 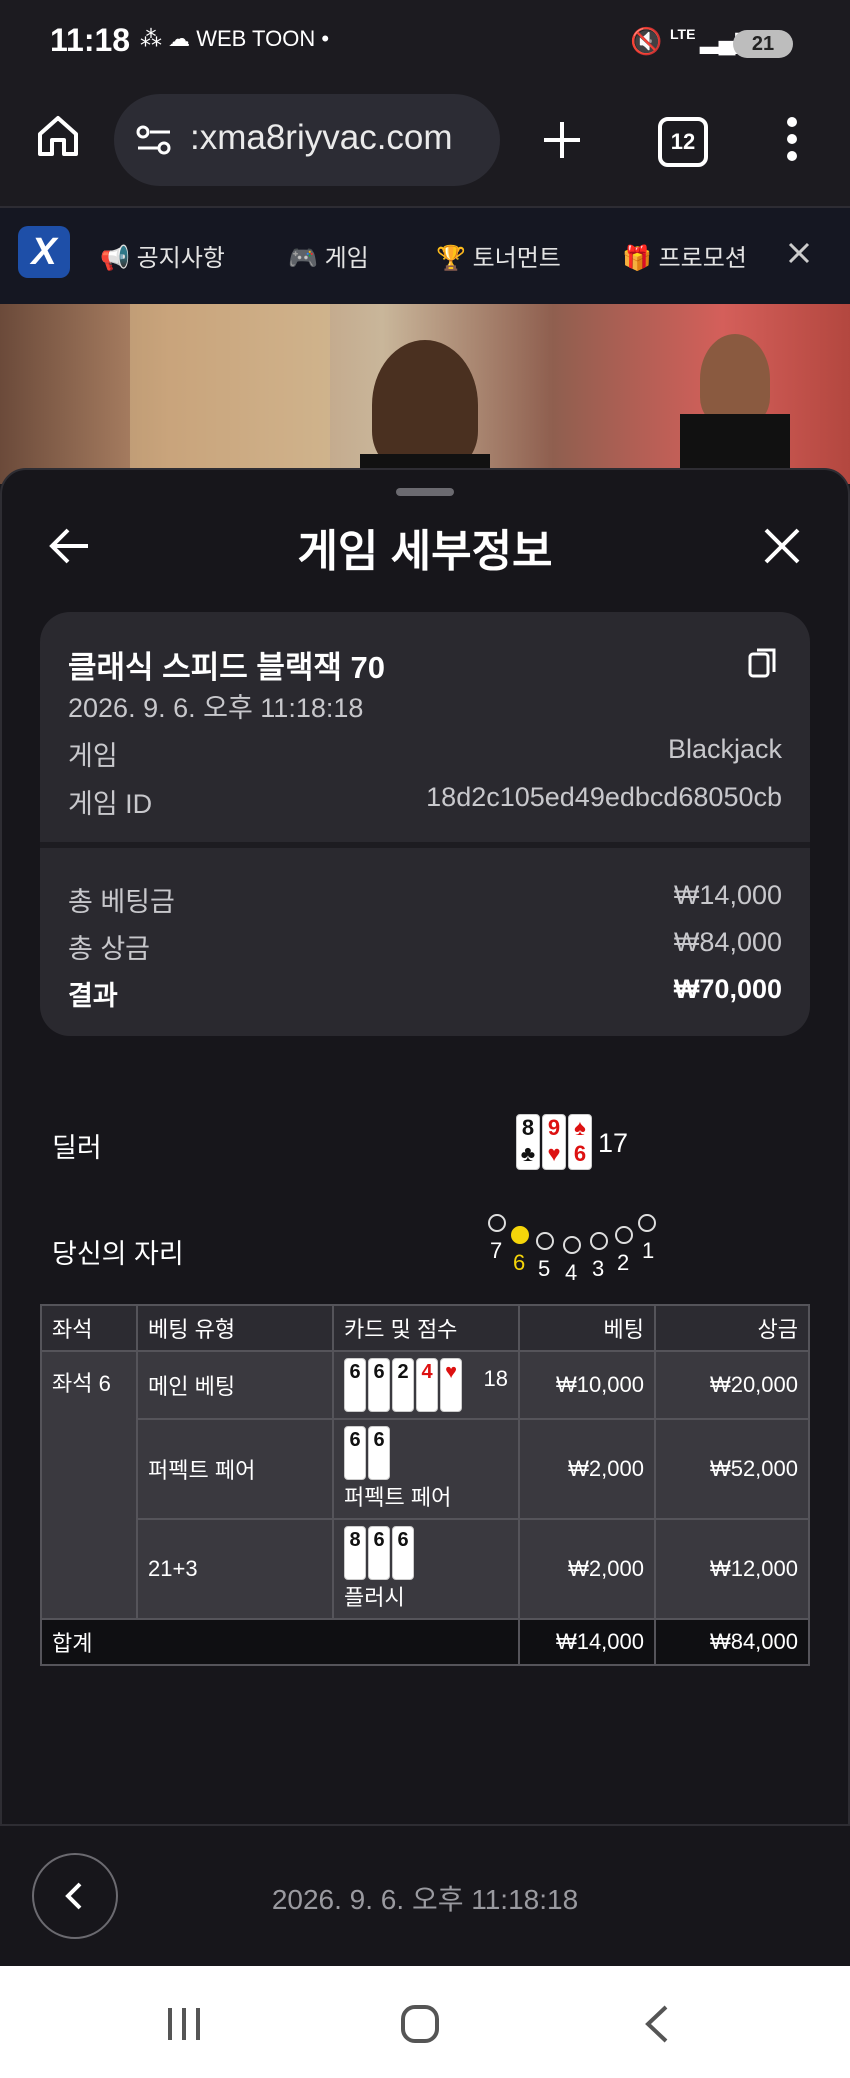 I want to click on game-value: Blackjack, so click(x=724, y=749).